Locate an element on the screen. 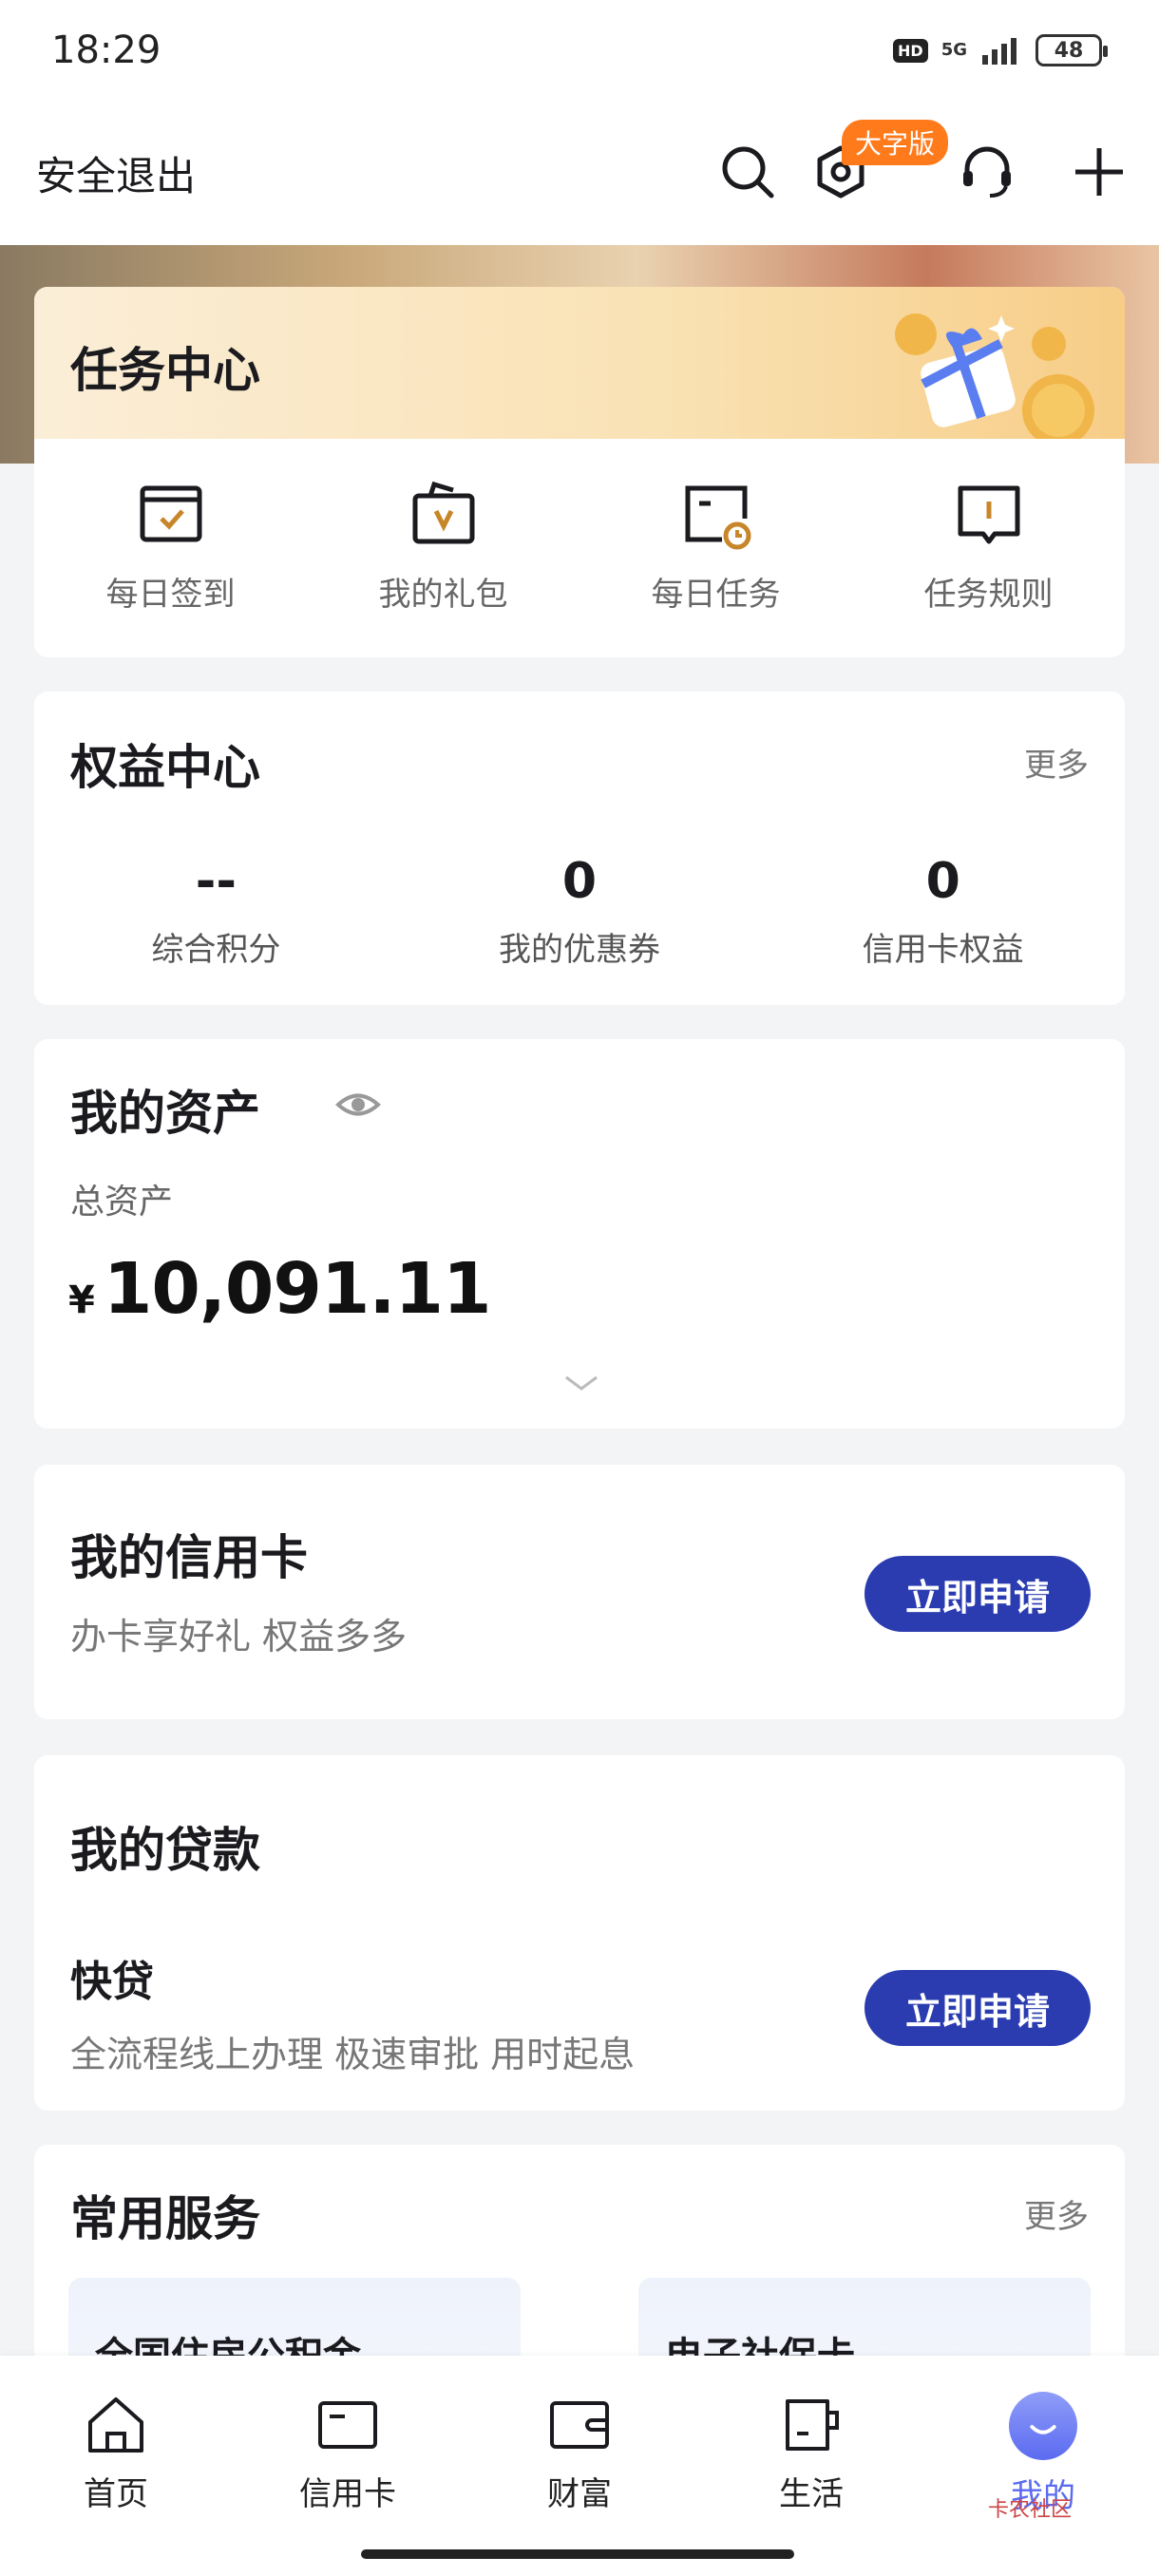 The width and height of the screenshot is (1159, 2576). top-nav-bar: 安全退出 大字版 is located at coordinates (579, 175).